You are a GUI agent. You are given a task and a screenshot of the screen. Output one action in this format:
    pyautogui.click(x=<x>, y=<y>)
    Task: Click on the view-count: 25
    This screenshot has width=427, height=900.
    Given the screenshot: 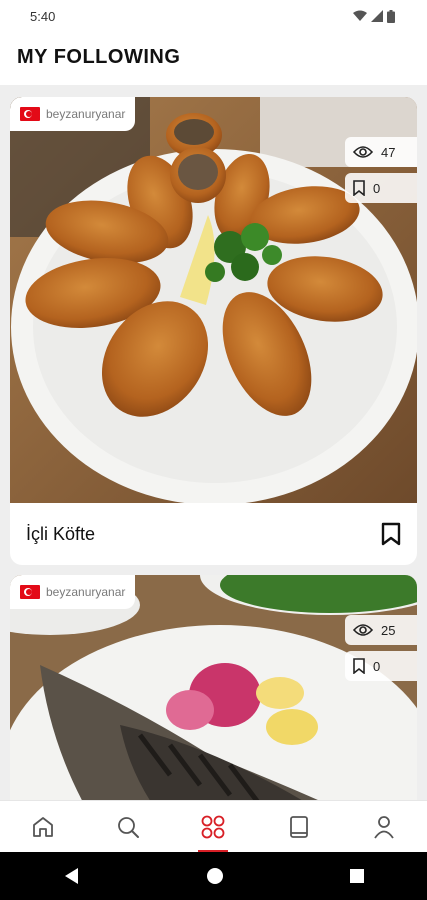 What is the action you would take?
    pyautogui.click(x=388, y=630)
    